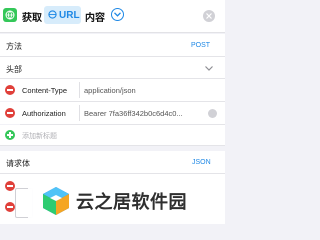 This screenshot has height=240, width=320. What do you see at coordinates (32, 18) in the screenshot?
I see `action-verb: 获取` at bounding box center [32, 18].